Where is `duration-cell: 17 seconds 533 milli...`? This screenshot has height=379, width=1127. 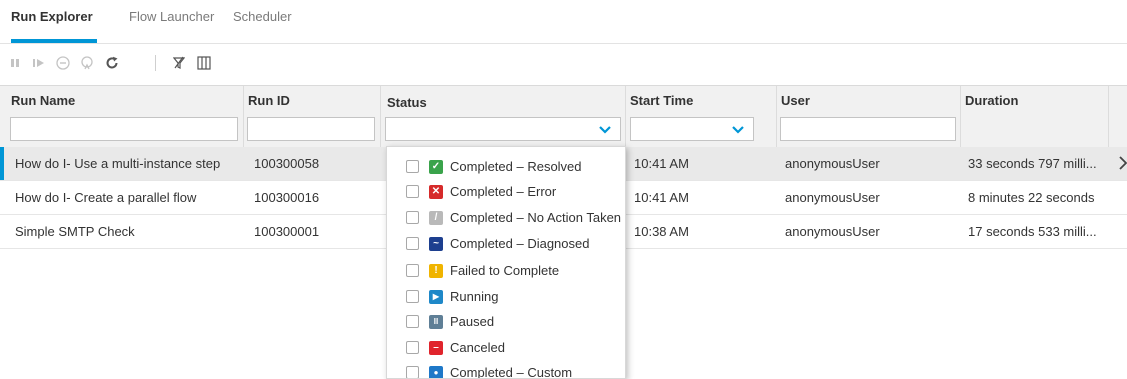
duration-cell: 17 seconds 533 milli... is located at coordinates (1032, 231).